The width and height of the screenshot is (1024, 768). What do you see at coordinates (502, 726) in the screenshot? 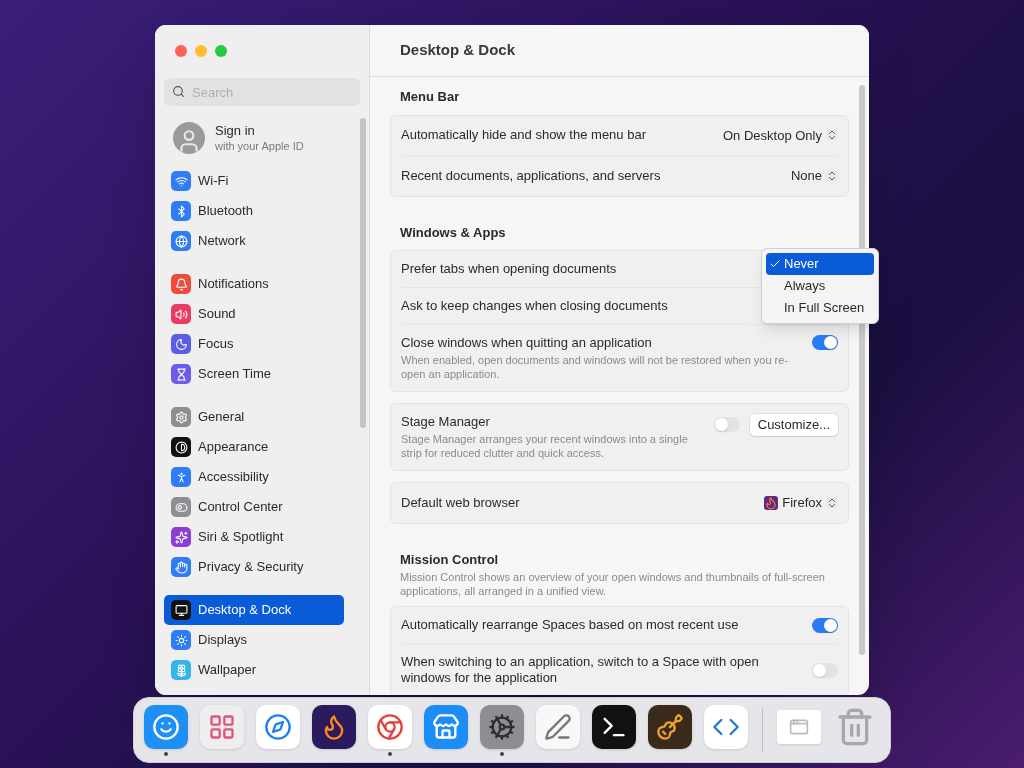
I see `dock-gear-icon` at bounding box center [502, 726].